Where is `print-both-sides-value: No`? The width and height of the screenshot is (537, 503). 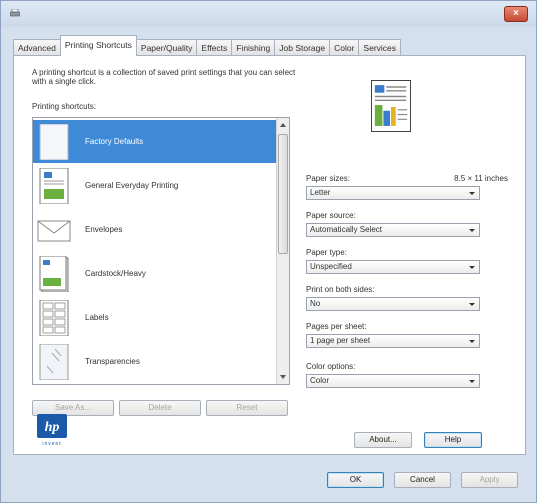
print-both-sides-value: No is located at coordinates (315, 303).